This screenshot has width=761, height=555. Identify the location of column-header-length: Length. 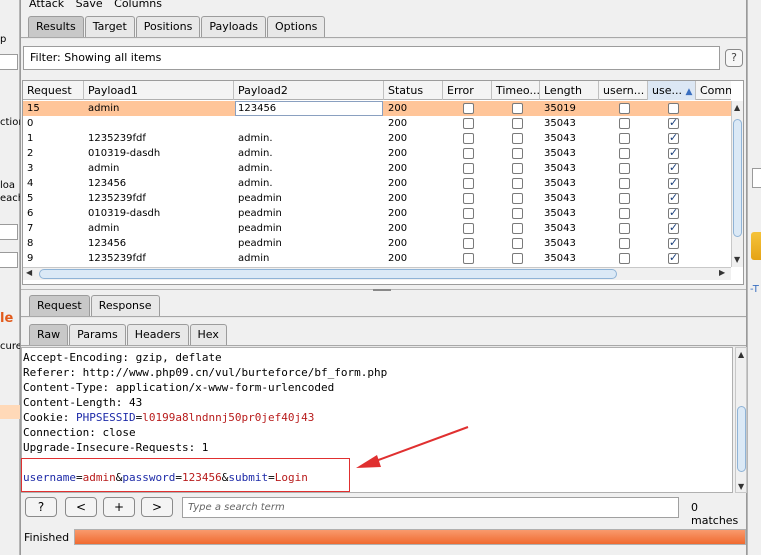
(569, 90).